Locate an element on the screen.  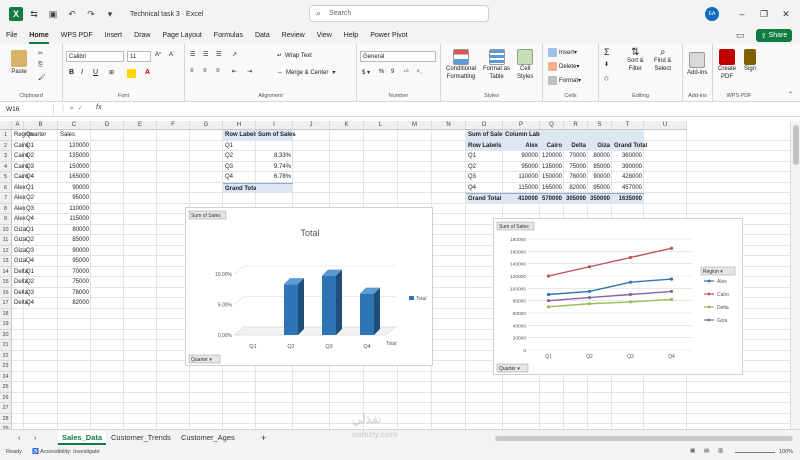
row-header-18: 18 is located at coordinates (6, 313).